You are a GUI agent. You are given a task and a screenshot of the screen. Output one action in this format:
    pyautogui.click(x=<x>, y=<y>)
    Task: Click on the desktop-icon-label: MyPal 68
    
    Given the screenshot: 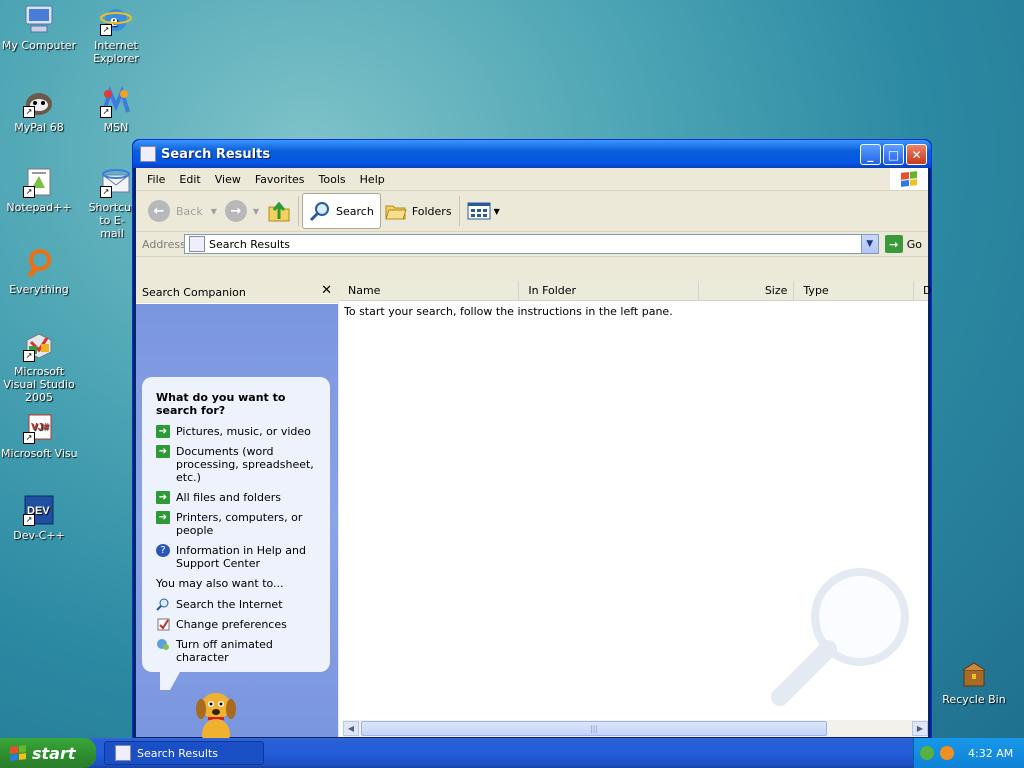 What is the action you would take?
    pyautogui.click(x=39, y=127)
    